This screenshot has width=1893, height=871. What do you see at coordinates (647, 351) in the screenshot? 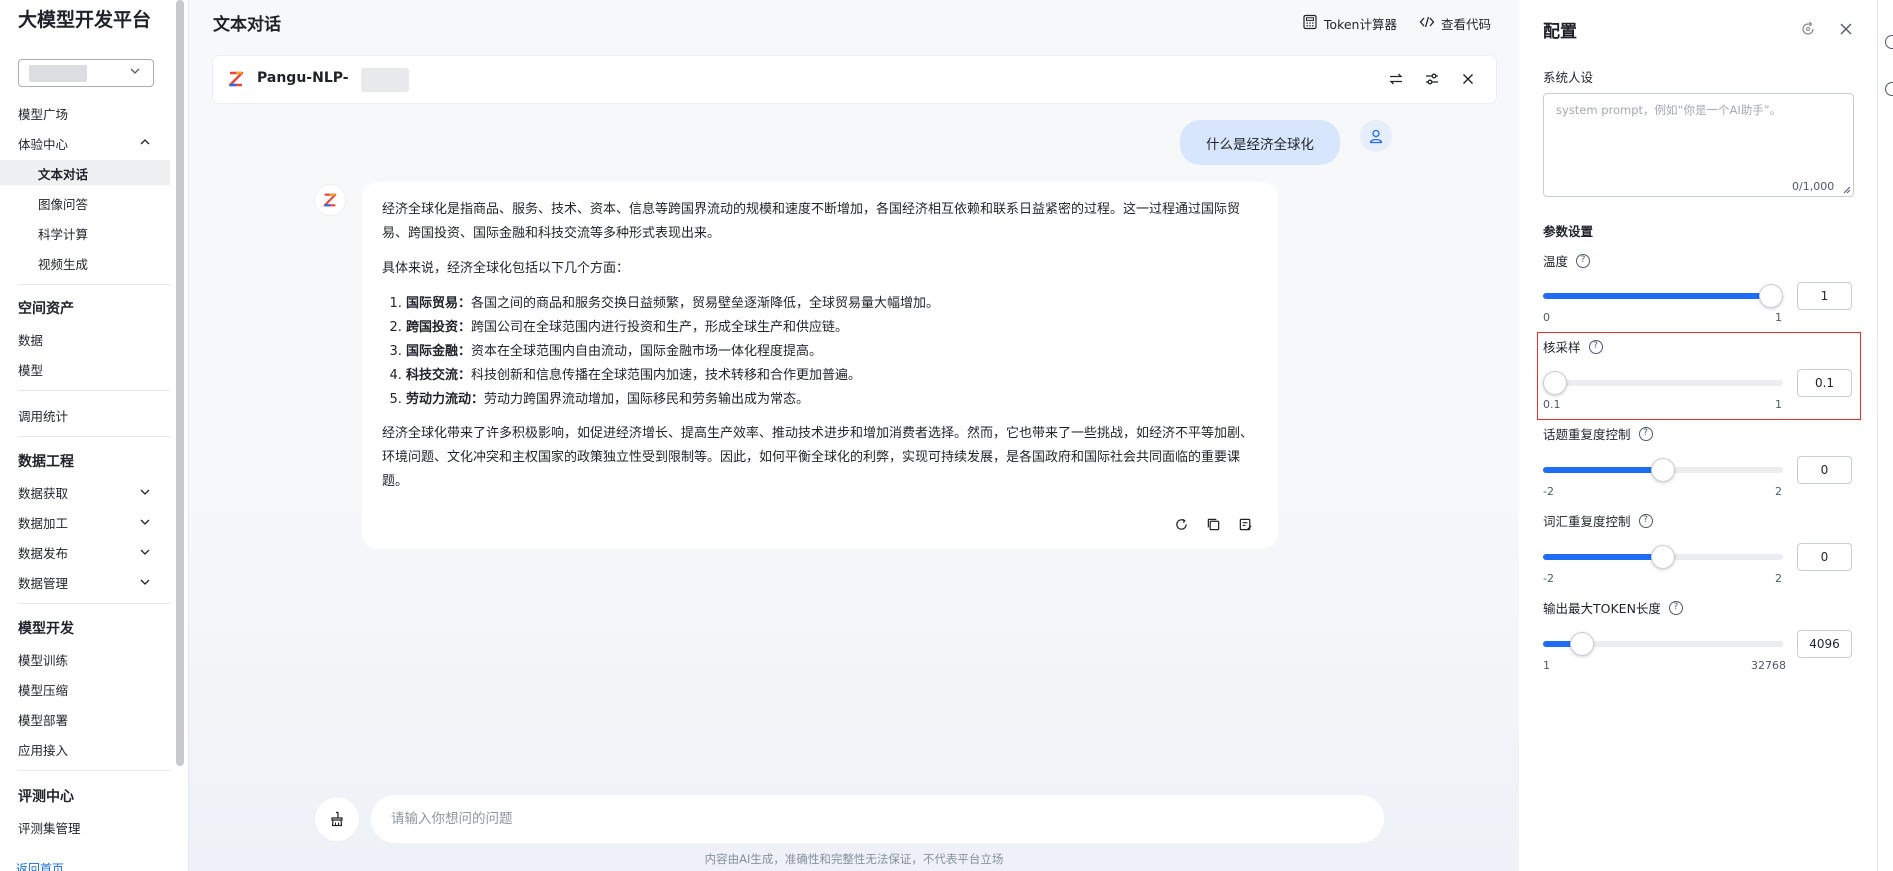
I see `list-item-text: 资本在全球范围内自由流动，国际金融市场一体化程度提高。` at bounding box center [647, 351].